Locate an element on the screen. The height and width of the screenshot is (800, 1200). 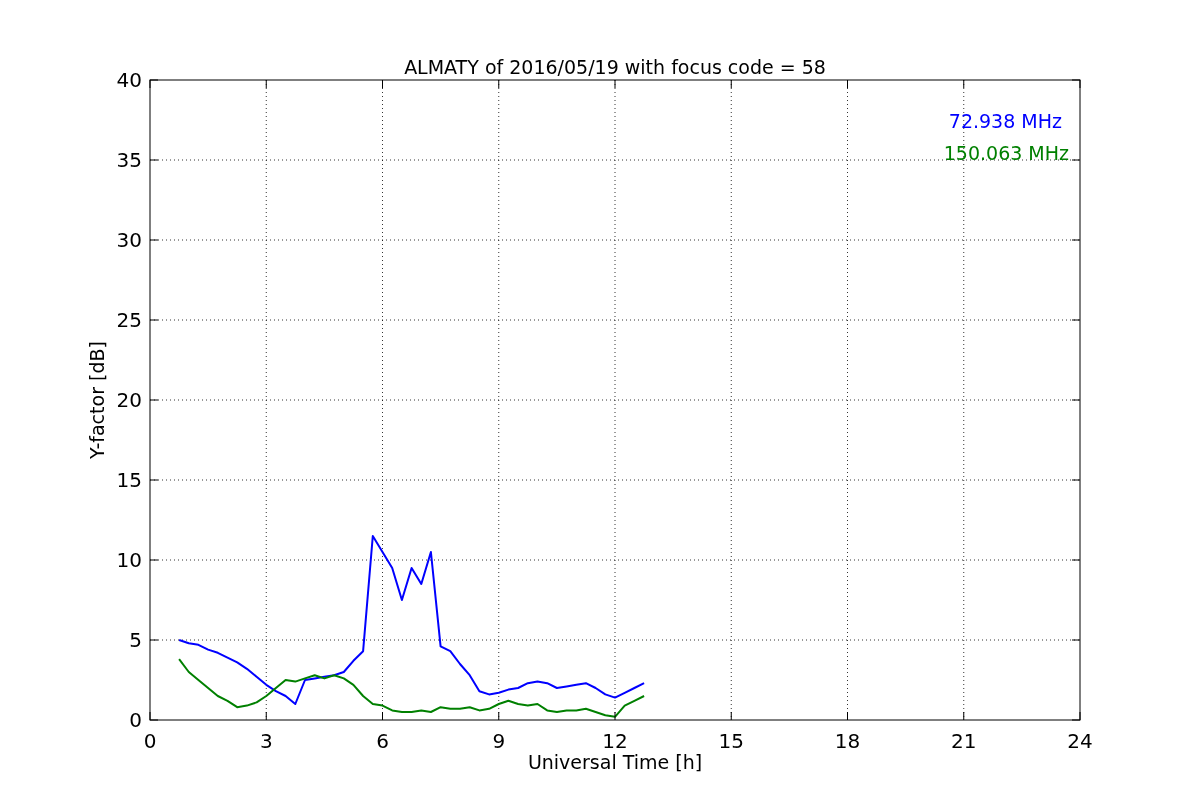
tick-label: 21 is located at coordinates (964, 741).